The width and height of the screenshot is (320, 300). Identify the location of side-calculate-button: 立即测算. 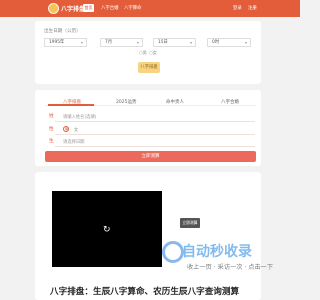
(190, 223).